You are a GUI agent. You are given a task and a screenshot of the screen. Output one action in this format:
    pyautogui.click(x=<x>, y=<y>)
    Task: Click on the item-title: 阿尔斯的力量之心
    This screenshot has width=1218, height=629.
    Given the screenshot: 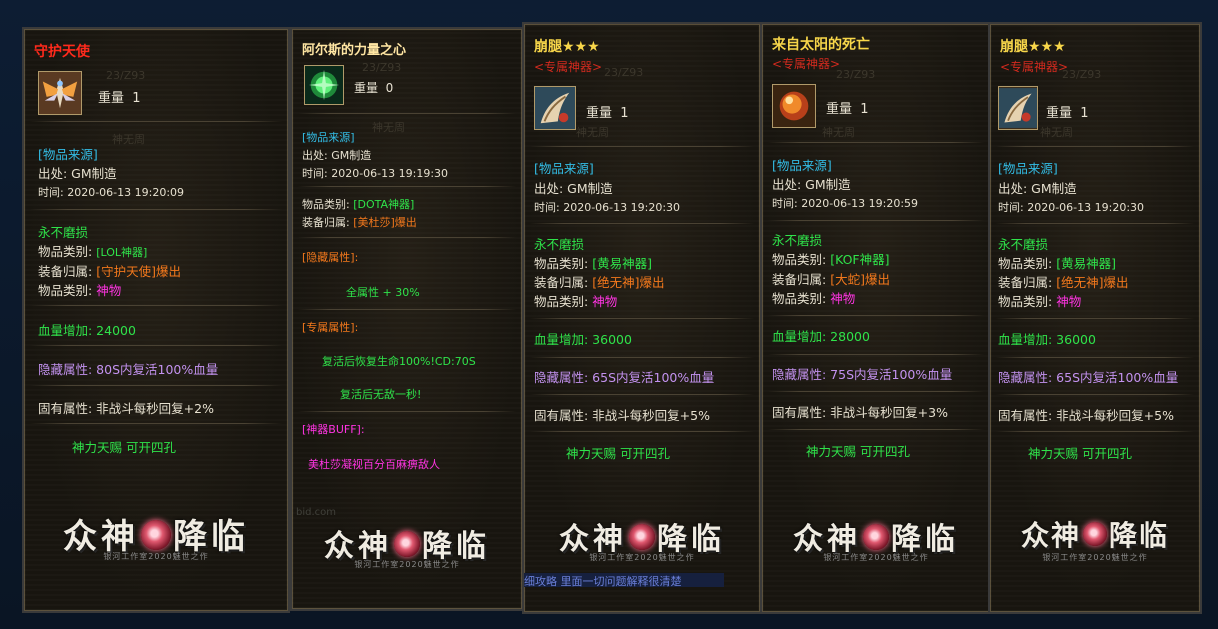 What is the action you would take?
    pyautogui.click(x=354, y=50)
    